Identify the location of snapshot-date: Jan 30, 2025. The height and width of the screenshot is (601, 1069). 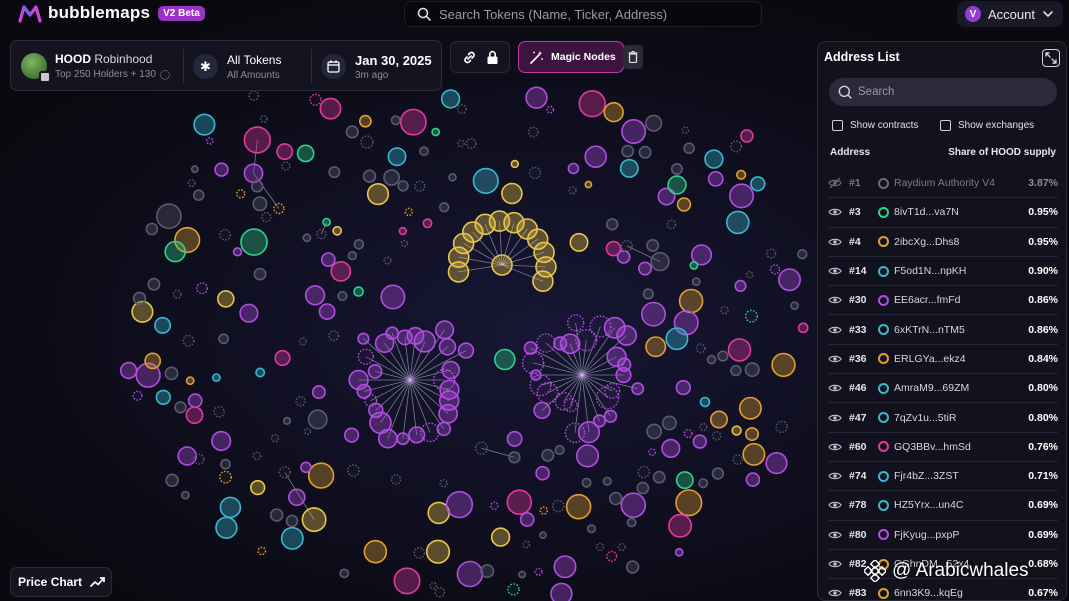
(393, 60).